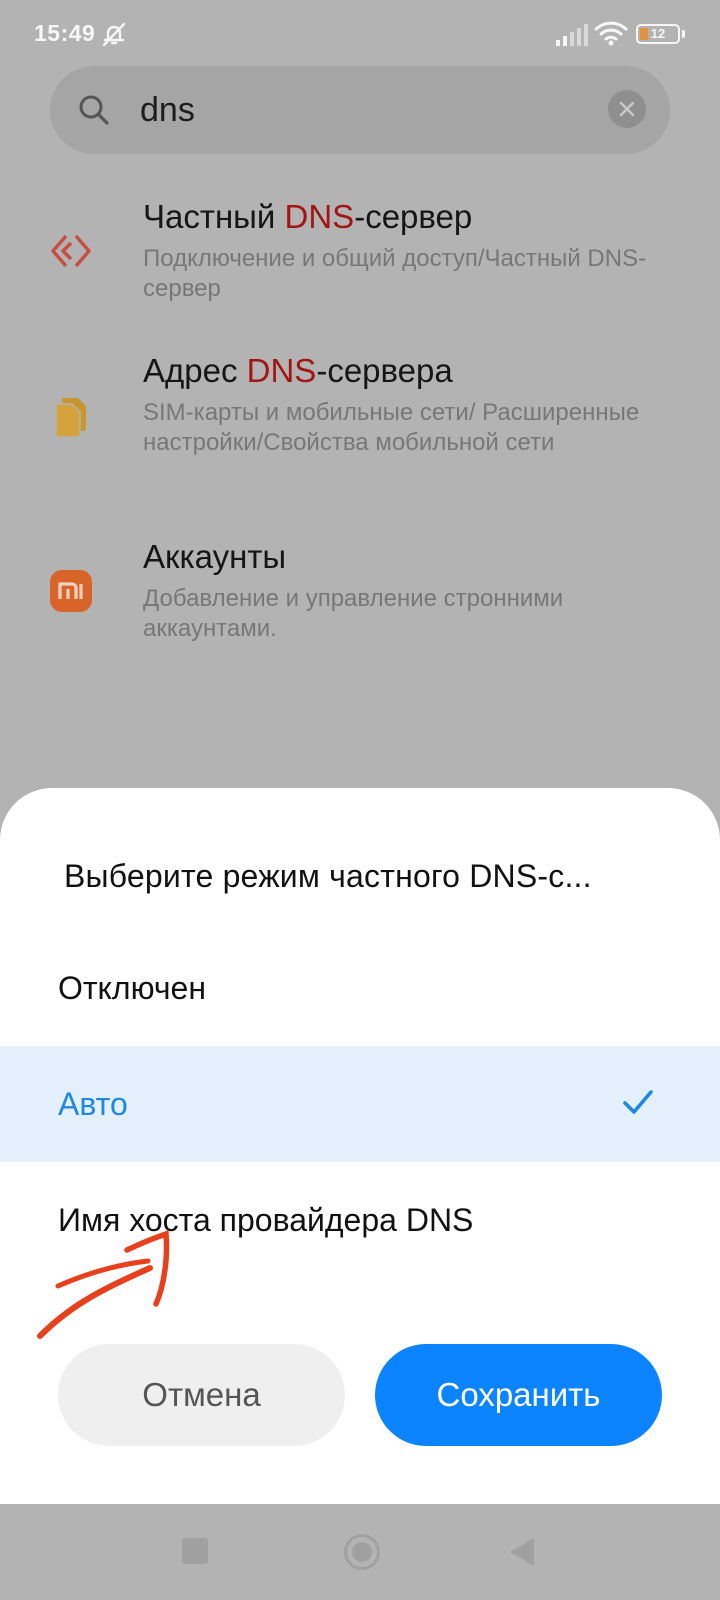 Image resolution: width=720 pixels, height=1600 pixels. What do you see at coordinates (360, 1104) in the screenshot?
I see `option-auto: Авто` at bounding box center [360, 1104].